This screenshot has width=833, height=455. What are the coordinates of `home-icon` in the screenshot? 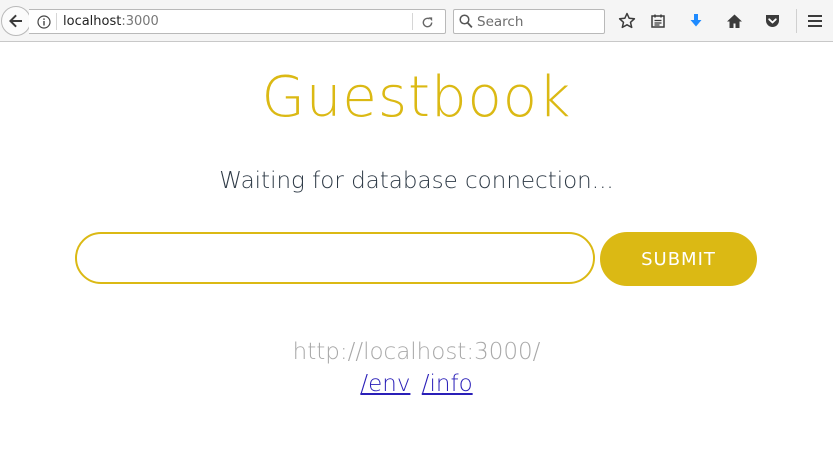 It's located at (734, 21).